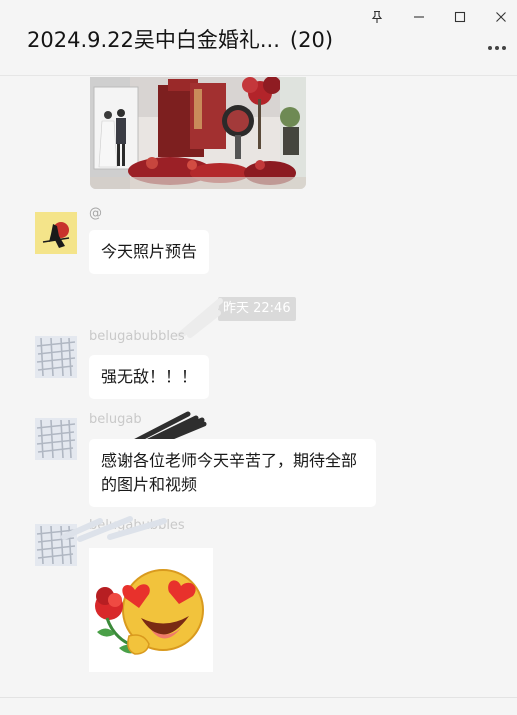 Image resolution: width=517 pixels, height=715 pixels. I want to click on close-icon, so click(501, 17).